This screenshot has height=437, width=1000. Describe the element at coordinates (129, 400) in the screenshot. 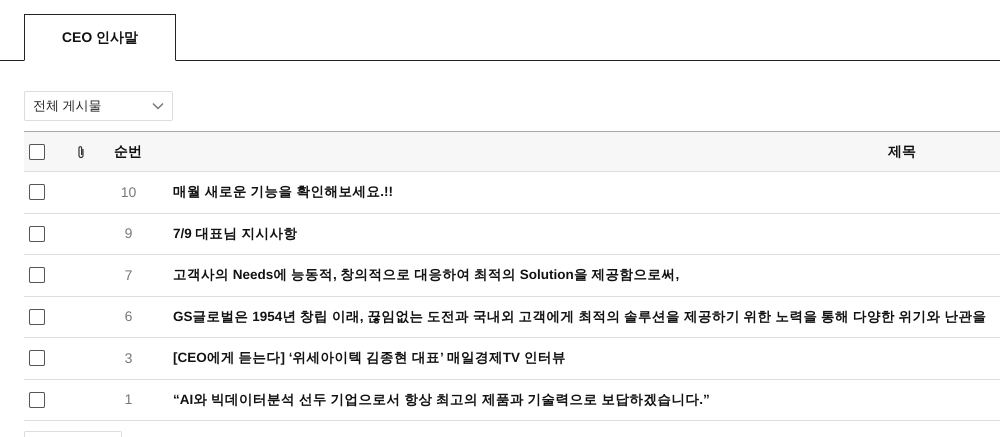

I see `row-number: 1` at that location.